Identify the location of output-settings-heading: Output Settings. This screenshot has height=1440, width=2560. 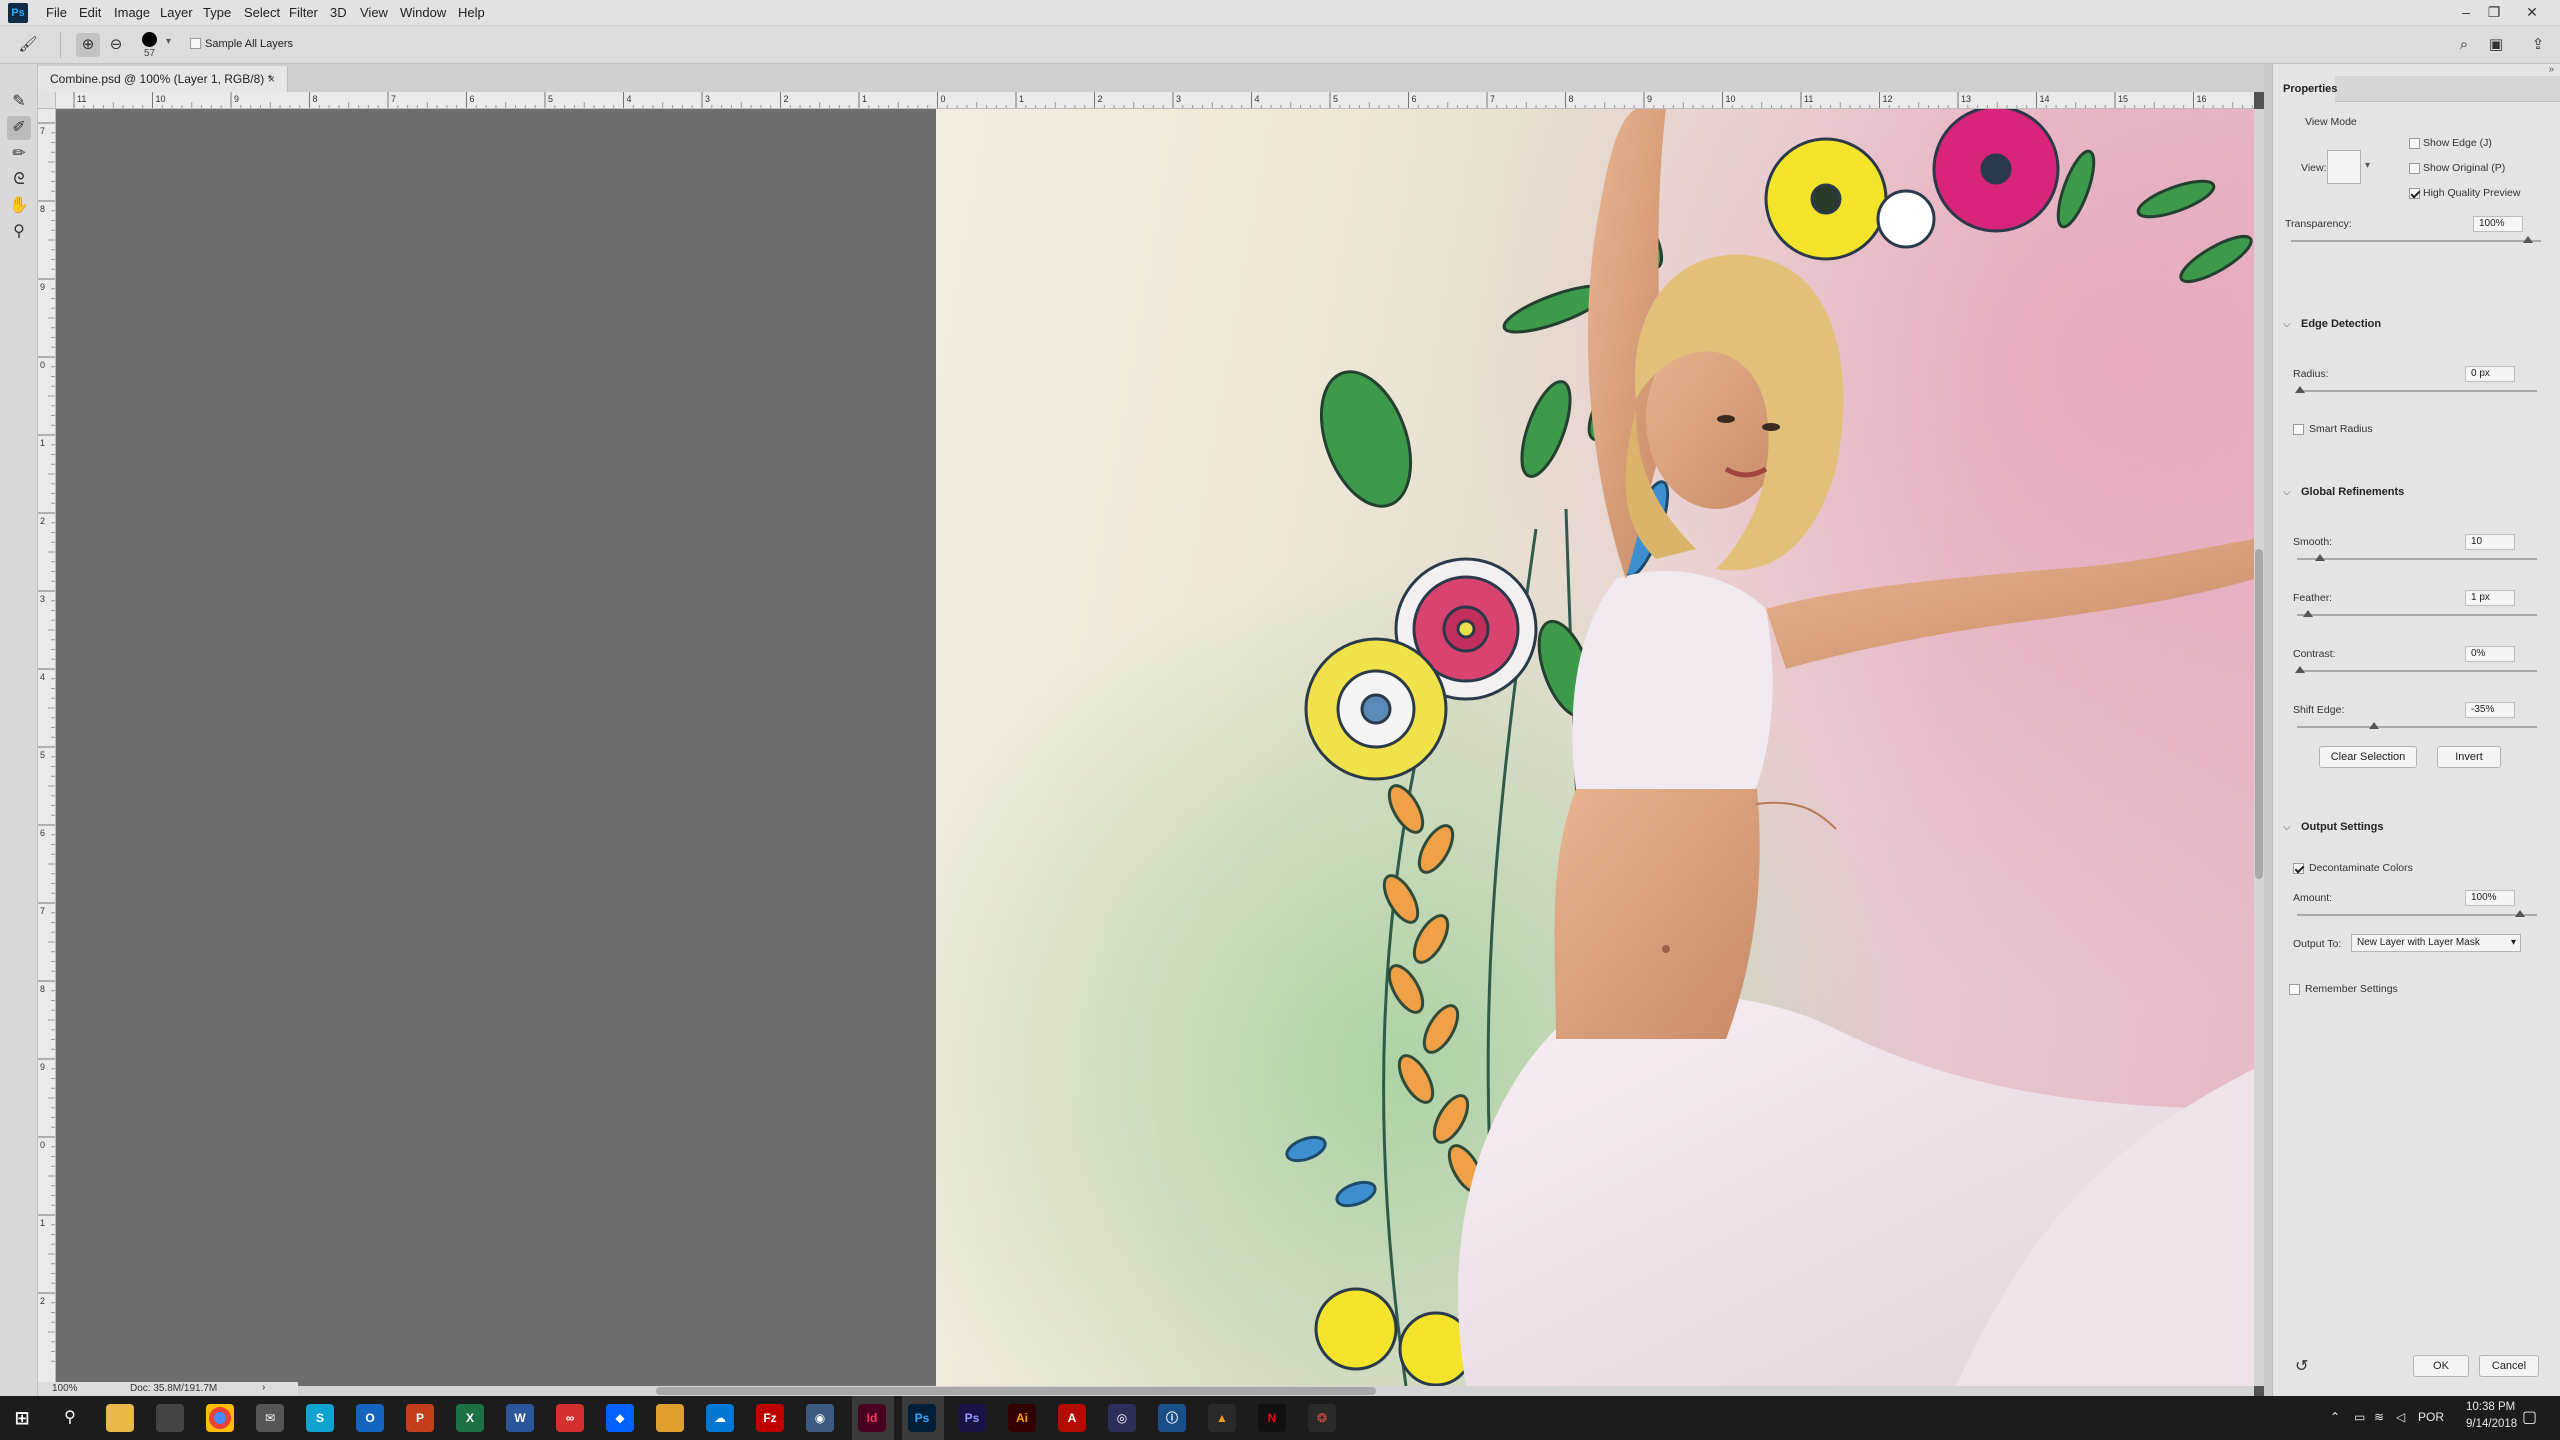
(2342, 827).